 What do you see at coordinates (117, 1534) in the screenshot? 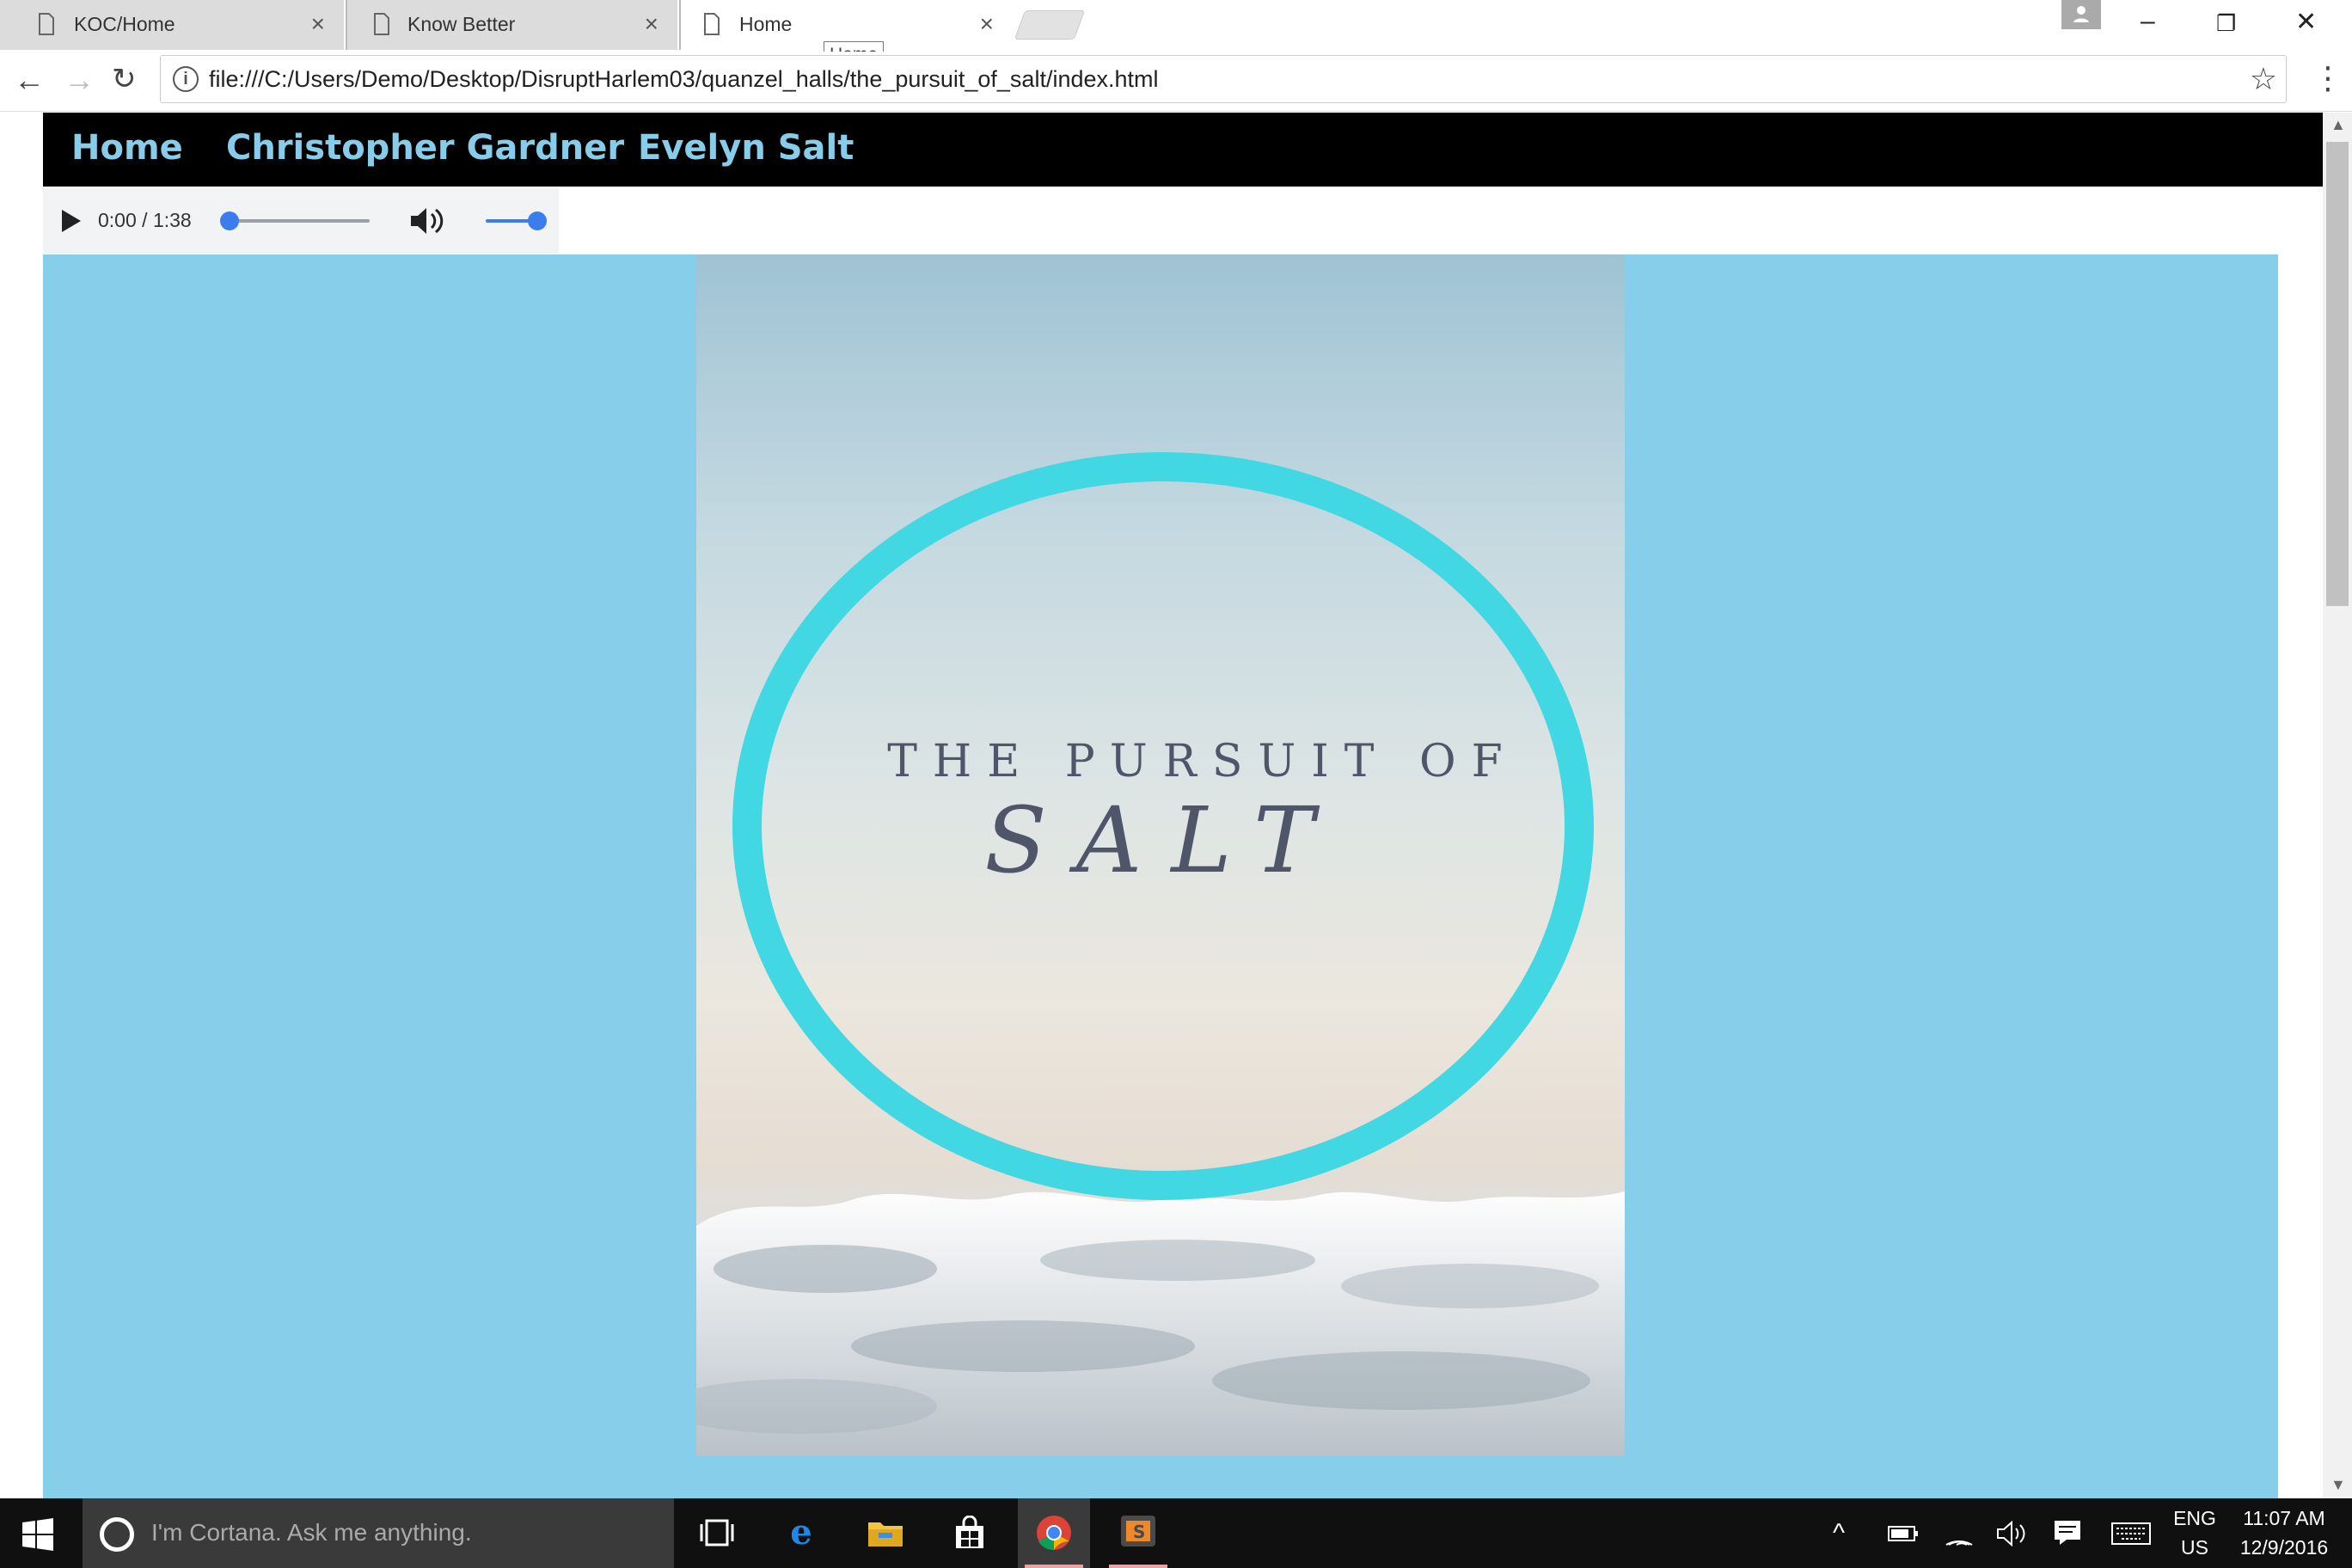
I see `cortana-icon` at bounding box center [117, 1534].